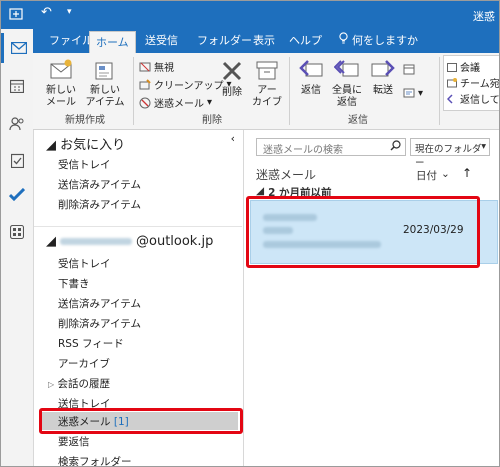  What do you see at coordinates (305, 41) in the screenshot?
I see `tab-help: ヘルプ` at bounding box center [305, 41].